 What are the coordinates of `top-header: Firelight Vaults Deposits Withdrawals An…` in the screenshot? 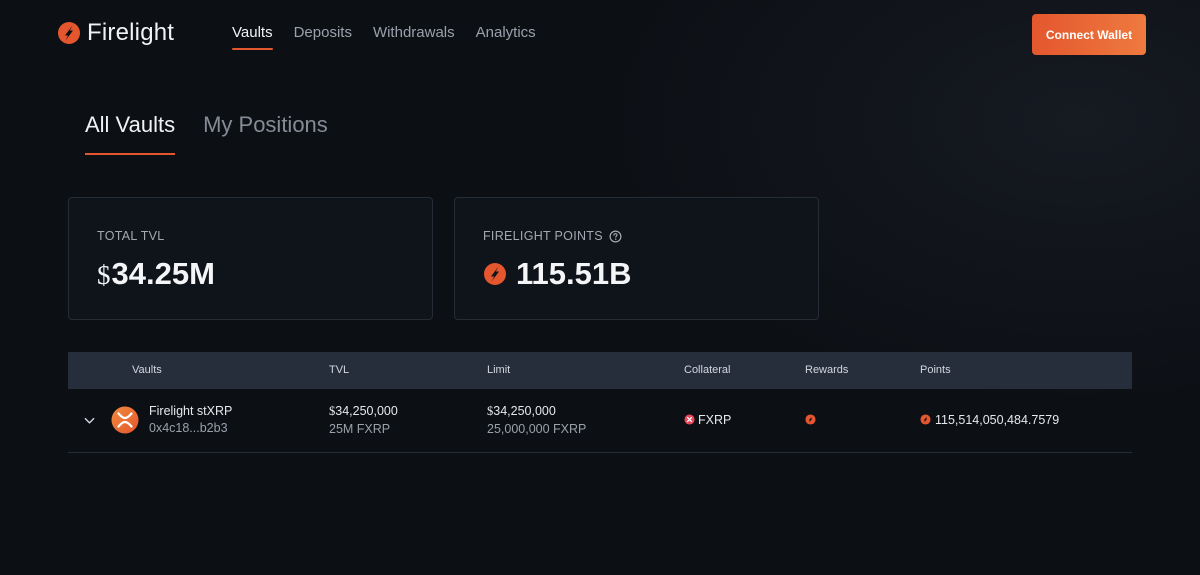 It's located at (600, 35).